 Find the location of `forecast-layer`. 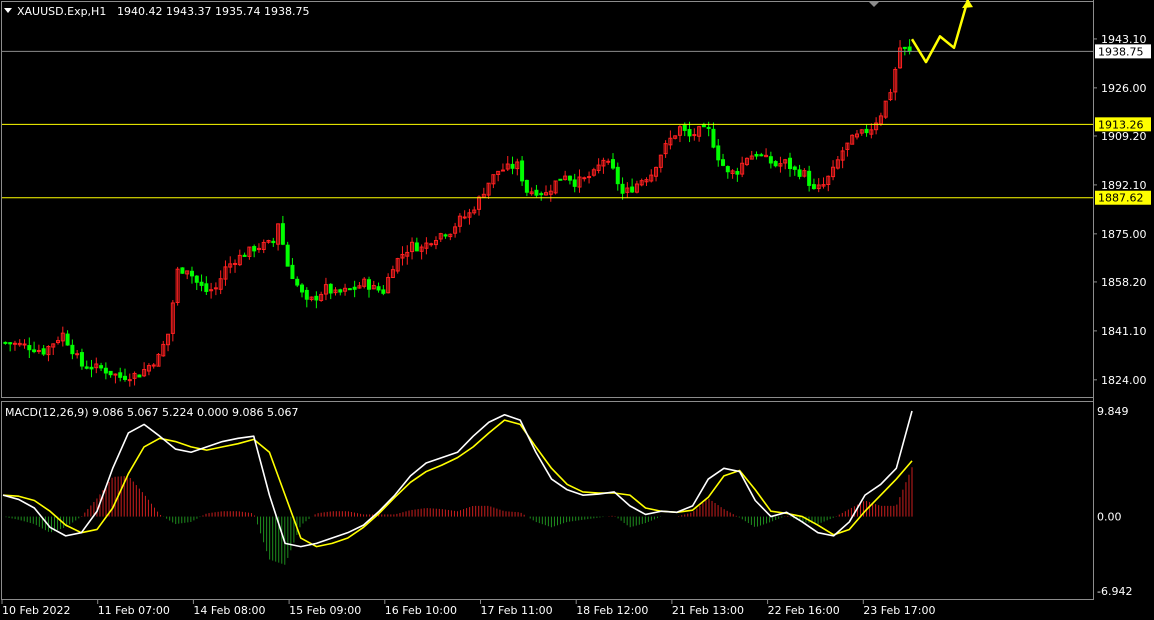

forecast-layer is located at coordinates (941, 32).